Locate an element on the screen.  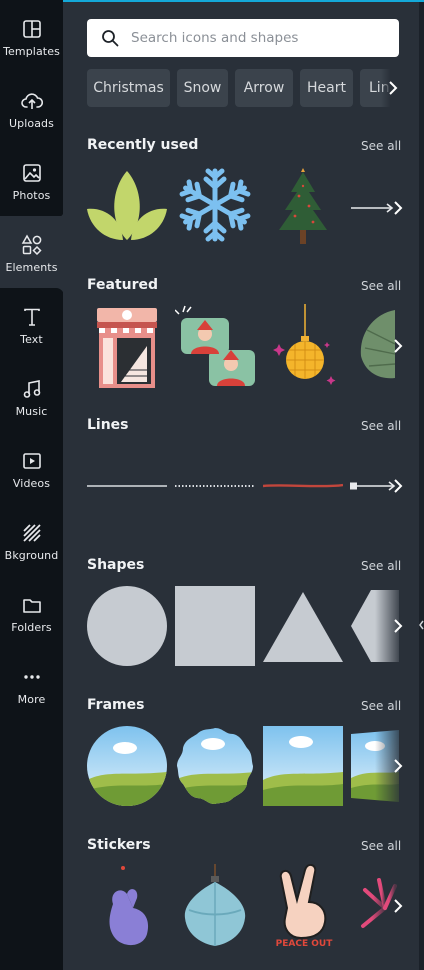
chip-label: Snow is located at coordinates (202, 88).